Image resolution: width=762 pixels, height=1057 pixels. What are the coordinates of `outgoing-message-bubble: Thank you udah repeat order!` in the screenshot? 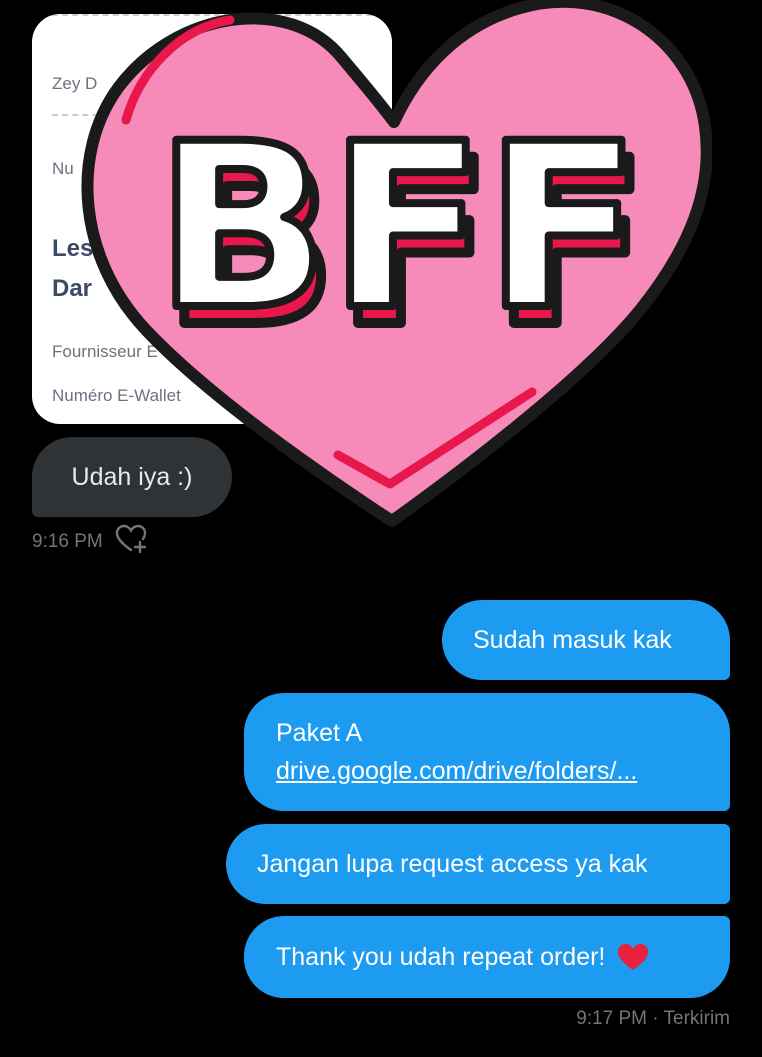 It's located at (487, 957).